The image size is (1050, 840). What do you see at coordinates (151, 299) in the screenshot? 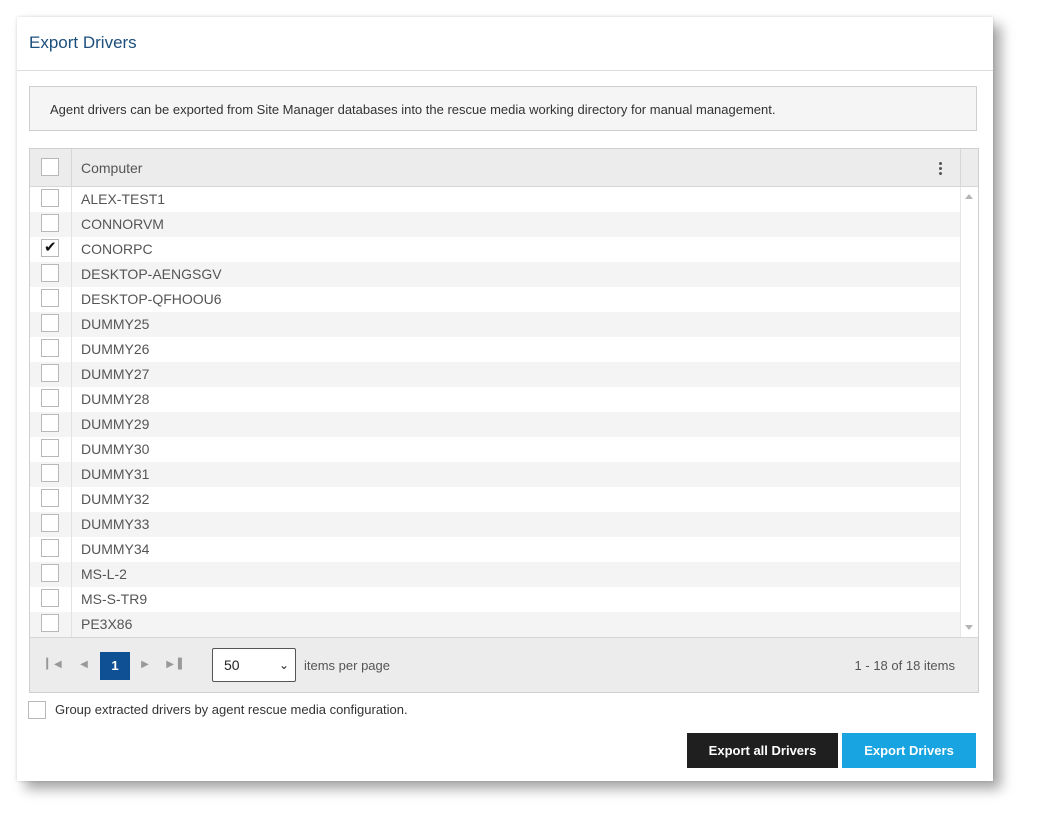
I see `computer-name: DESKTOP-QFHOOU6` at bounding box center [151, 299].